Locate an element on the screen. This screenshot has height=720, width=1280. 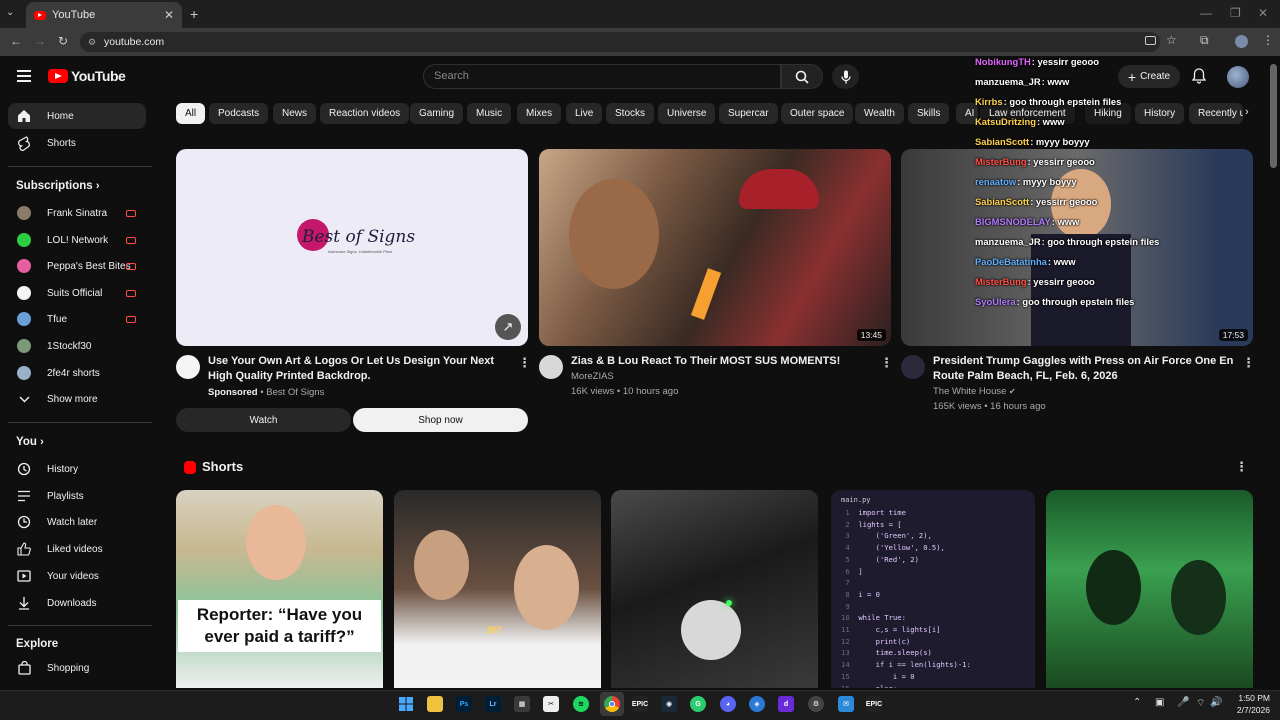
notifications-bell-icon is located at coordinates (1199, 78).